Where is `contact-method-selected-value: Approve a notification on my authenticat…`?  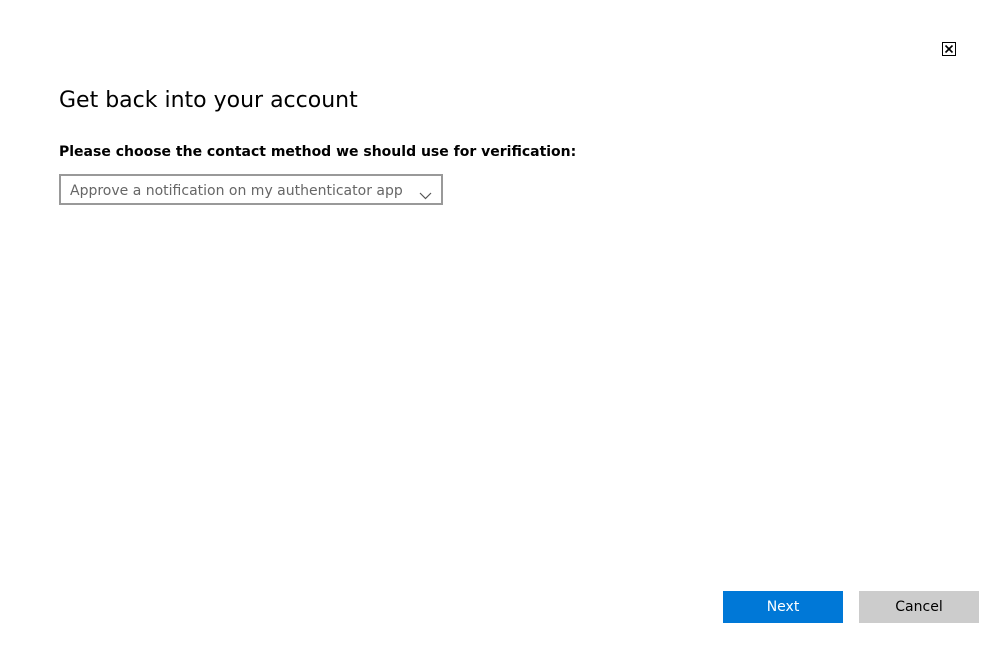 contact-method-selected-value: Approve a notification on my authenticat… is located at coordinates (236, 191).